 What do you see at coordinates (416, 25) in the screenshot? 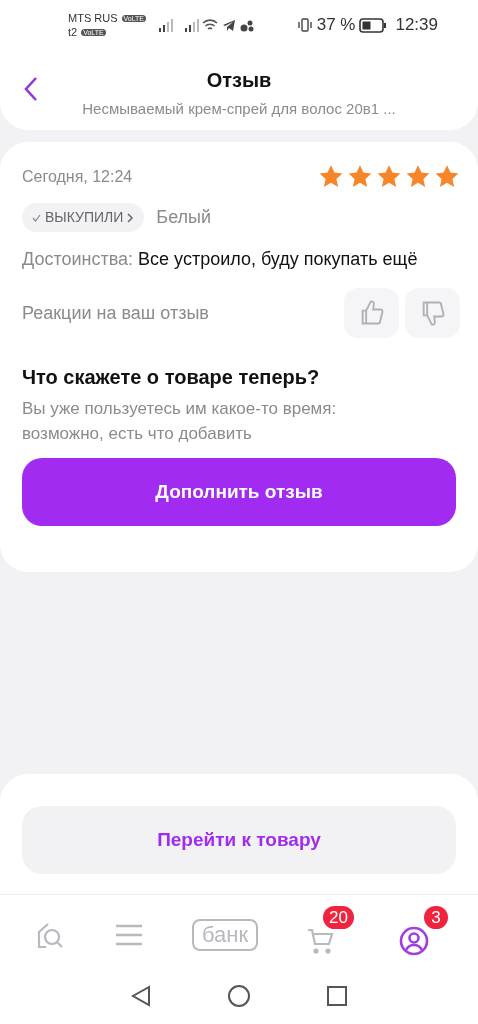
I see `clock-time: 12:39` at bounding box center [416, 25].